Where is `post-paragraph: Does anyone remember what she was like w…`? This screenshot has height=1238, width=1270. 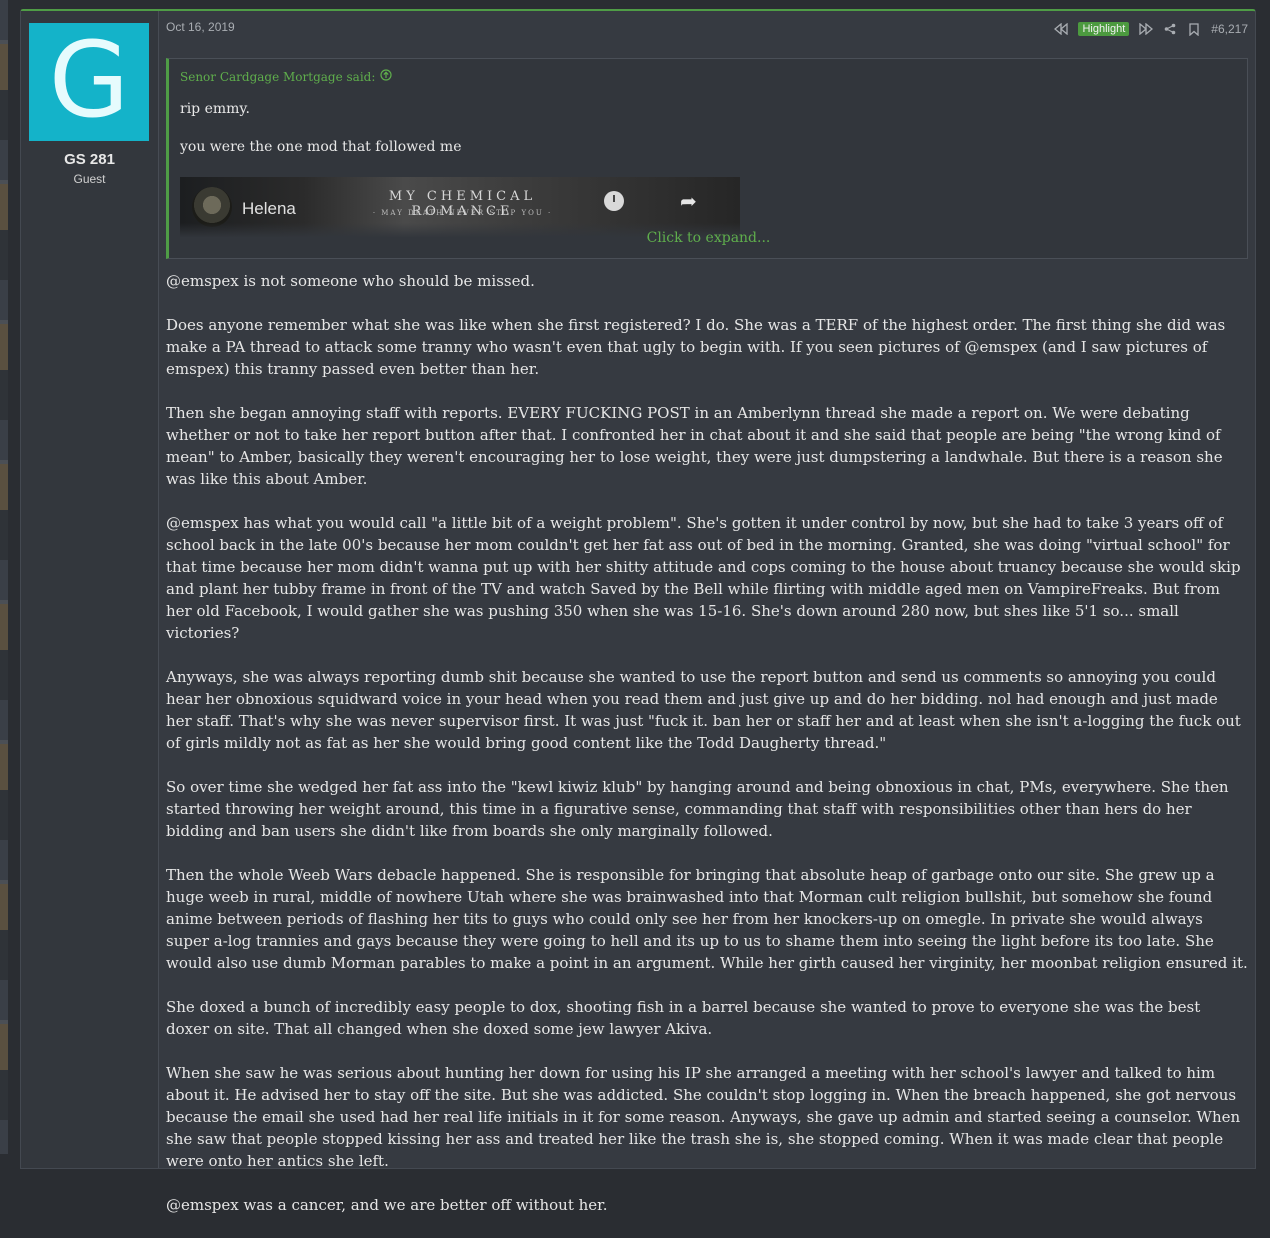 post-paragraph: Does anyone remember what she was like w… is located at coordinates (696, 347).